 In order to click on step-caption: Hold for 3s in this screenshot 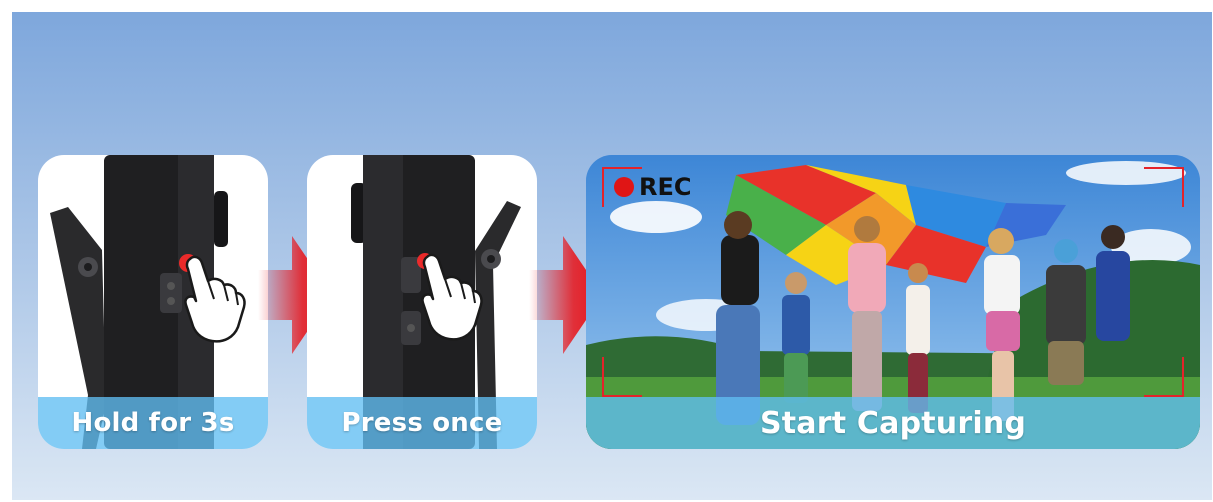, I will do `click(153, 423)`.